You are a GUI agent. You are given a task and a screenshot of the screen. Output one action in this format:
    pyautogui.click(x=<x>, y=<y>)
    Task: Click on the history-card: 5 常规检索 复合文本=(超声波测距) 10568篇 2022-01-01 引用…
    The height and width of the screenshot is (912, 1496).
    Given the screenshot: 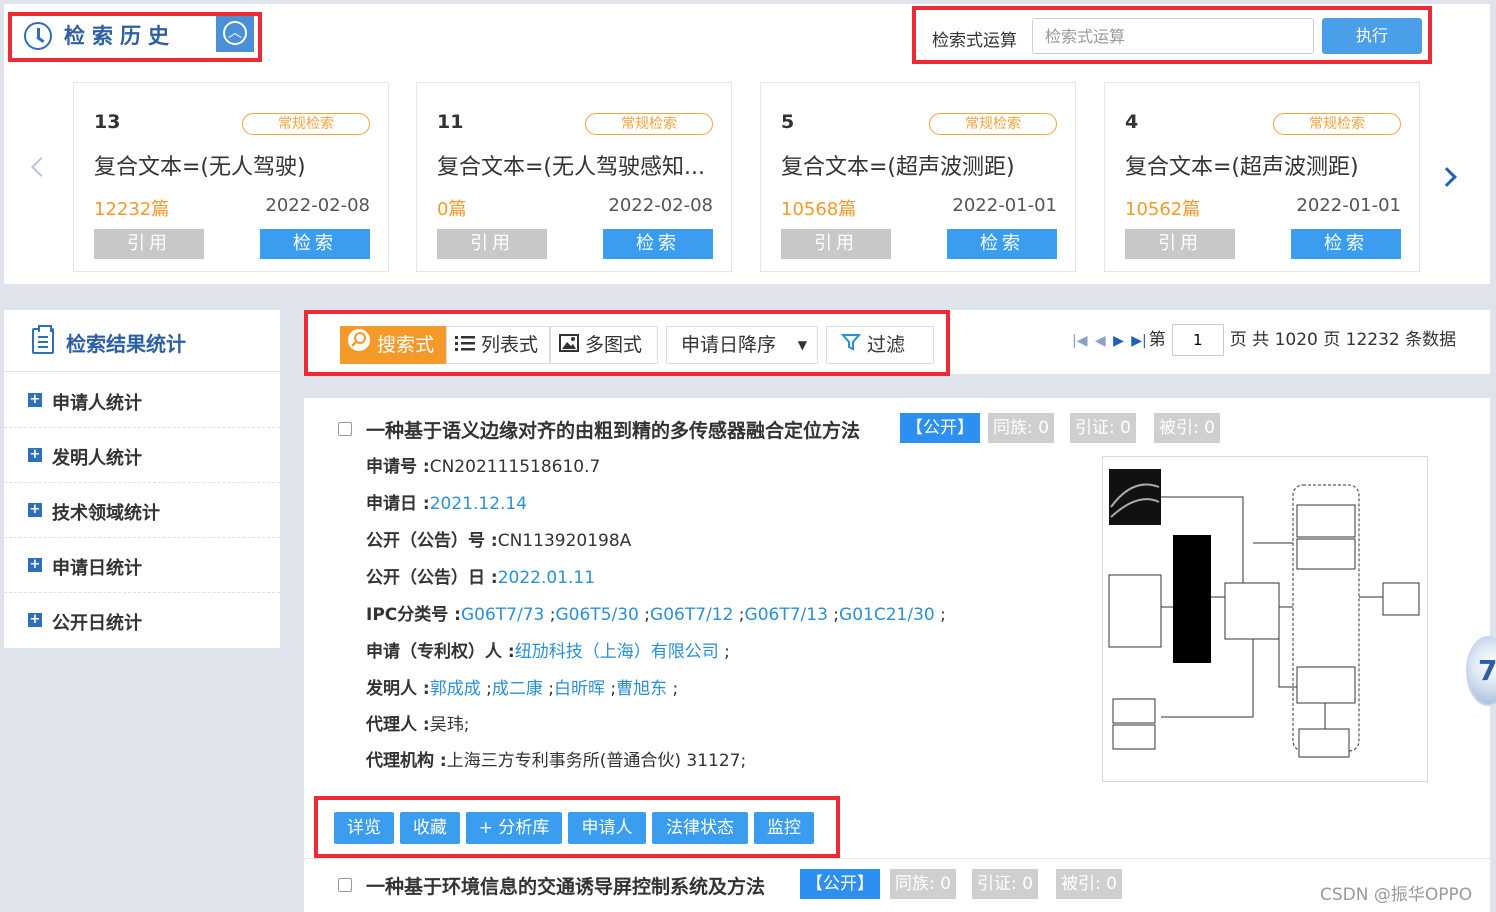 What is the action you would take?
    pyautogui.click(x=918, y=177)
    